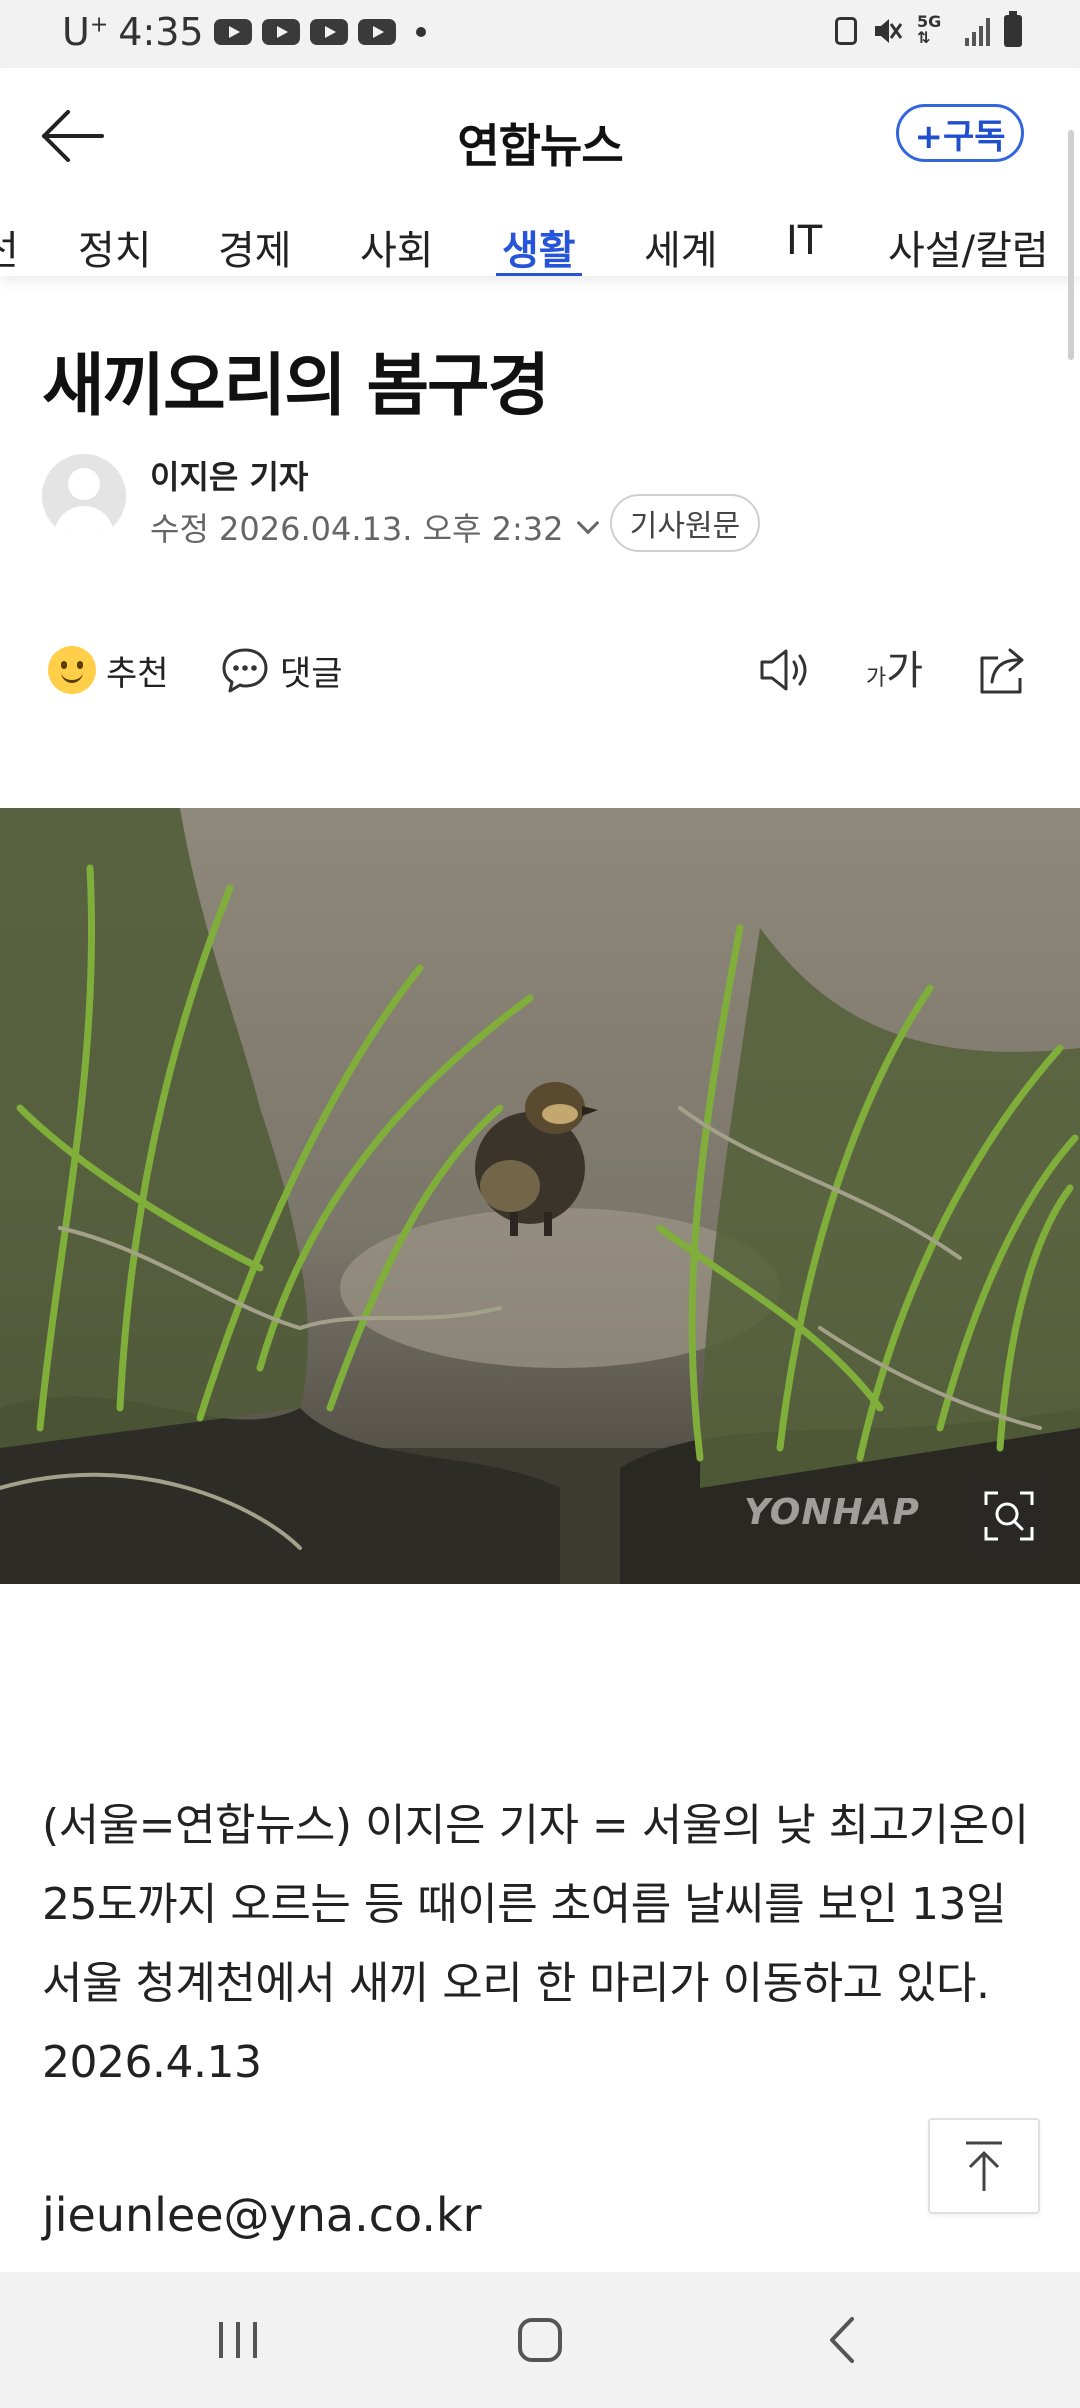 The height and width of the screenshot is (2408, 1080). Describe the element at coordinates (977, 31) in the screenshot. I see `signal-strength-icon` at that location.